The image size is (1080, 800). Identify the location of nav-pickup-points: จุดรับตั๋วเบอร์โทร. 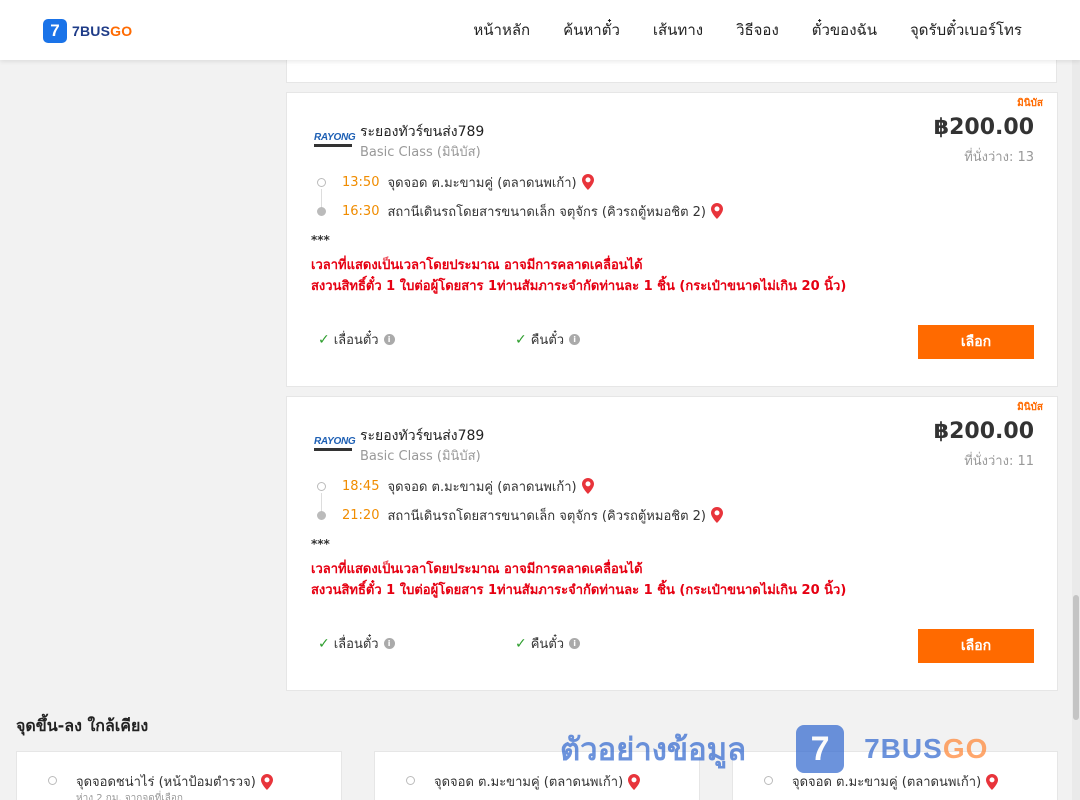
(966, 30).